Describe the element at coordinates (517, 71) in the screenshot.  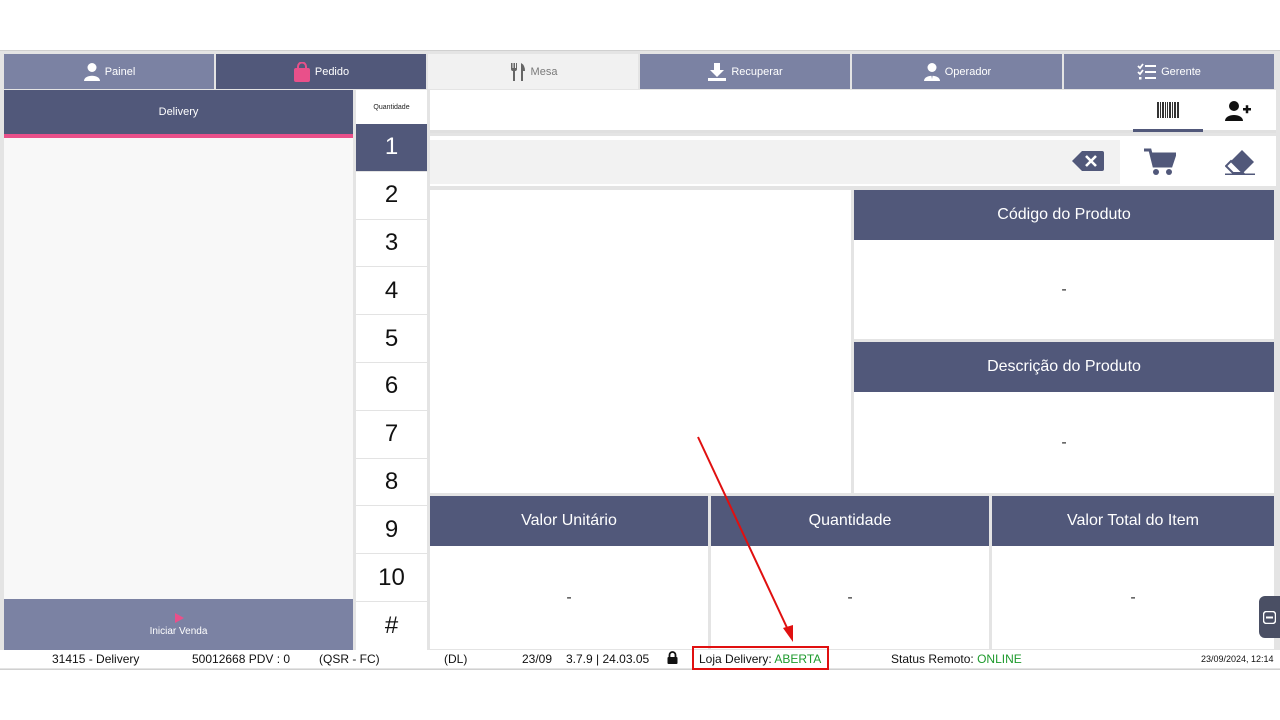
I see `fork-knife-icon` at that location.